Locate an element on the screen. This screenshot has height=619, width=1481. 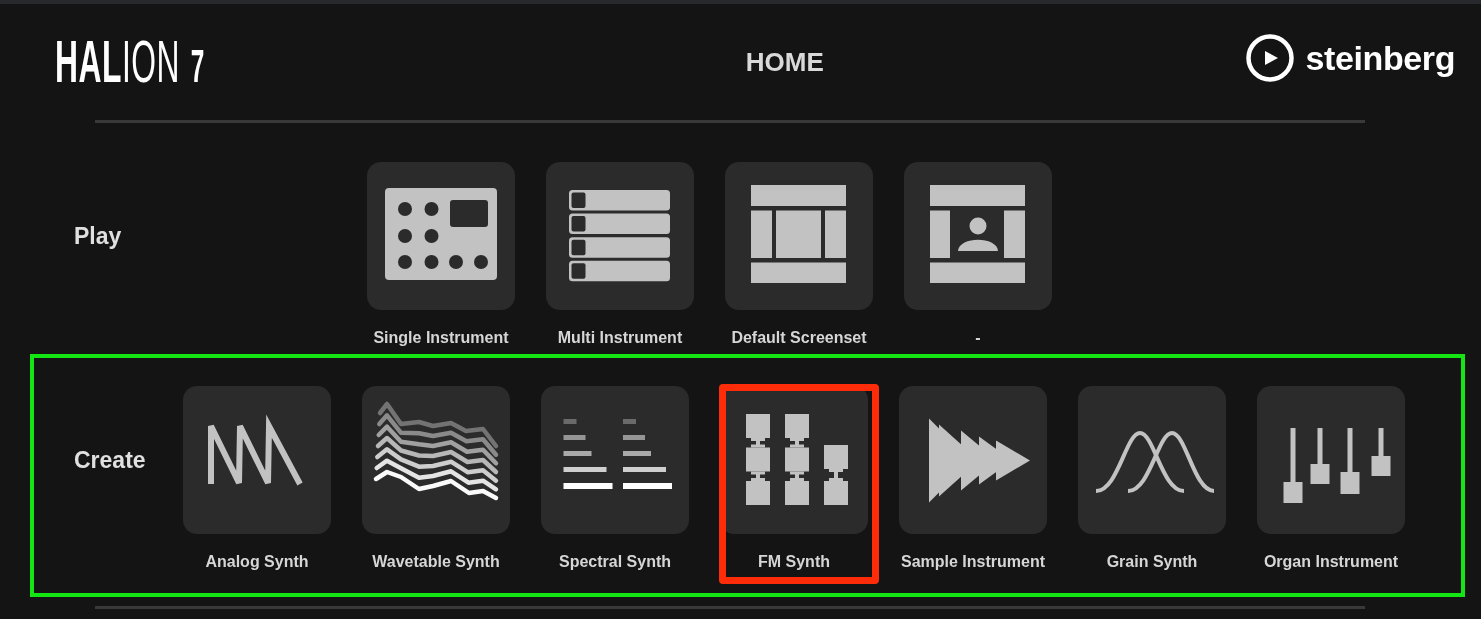
bell-curves-icon is located at coordinates (1152, 460).